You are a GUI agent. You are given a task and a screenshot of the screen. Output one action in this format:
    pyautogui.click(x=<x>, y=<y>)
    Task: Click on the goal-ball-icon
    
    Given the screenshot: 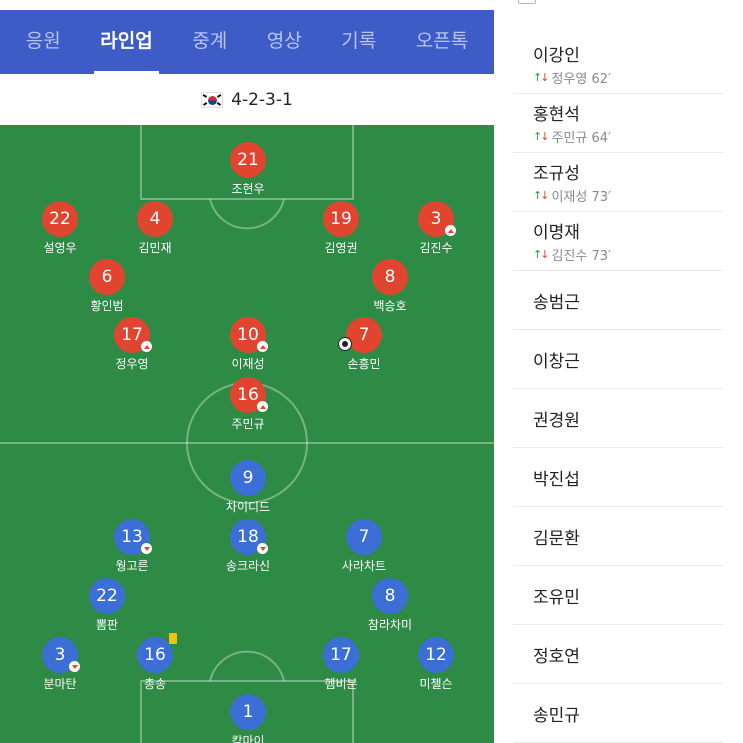 What is the action you would take?
    pyautogui.click(x=345, y=344)
    